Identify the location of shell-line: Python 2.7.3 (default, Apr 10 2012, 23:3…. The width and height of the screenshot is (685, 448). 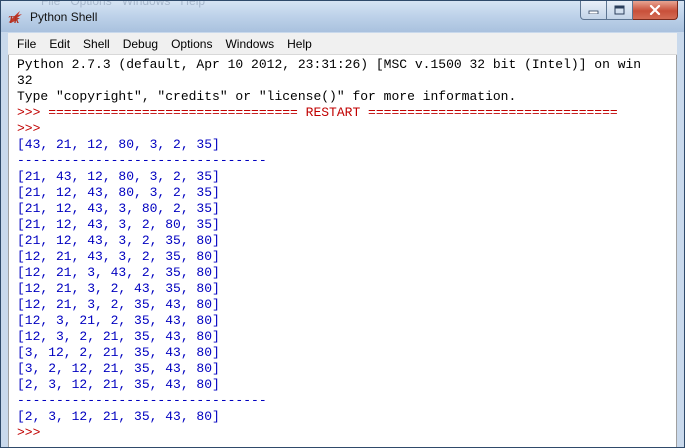
(329, 64).